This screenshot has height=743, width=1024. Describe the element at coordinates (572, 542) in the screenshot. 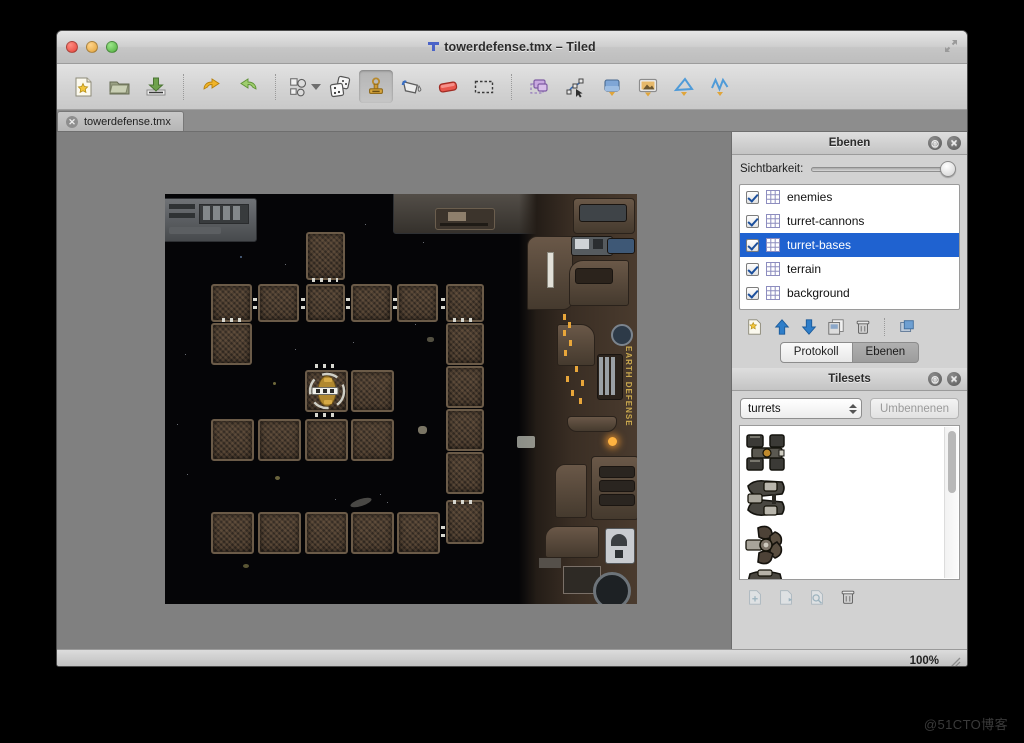

I see `station-panel` at that location.